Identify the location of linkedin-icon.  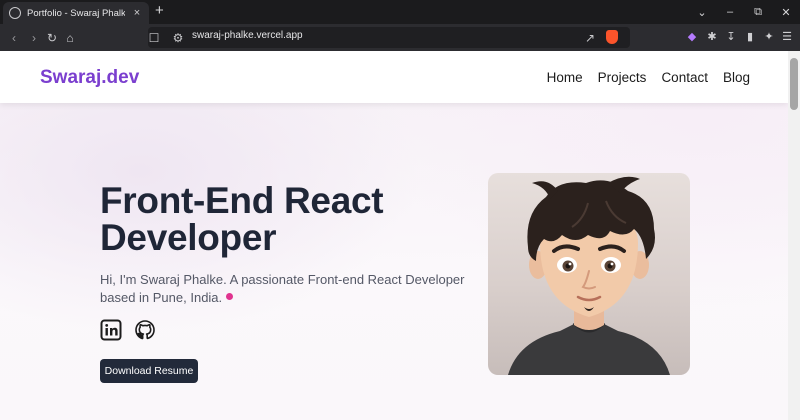
(111, 330).